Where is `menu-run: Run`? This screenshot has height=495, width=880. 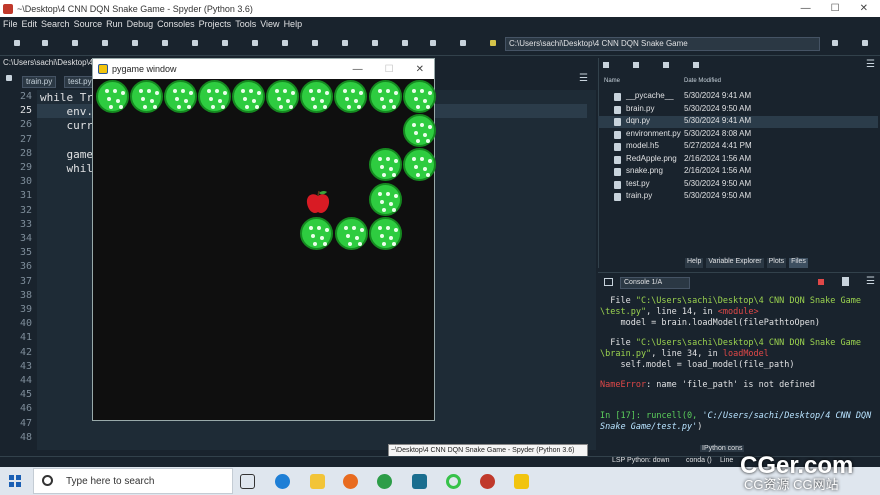
menu-run: Run is located at coordinates (114, 24).